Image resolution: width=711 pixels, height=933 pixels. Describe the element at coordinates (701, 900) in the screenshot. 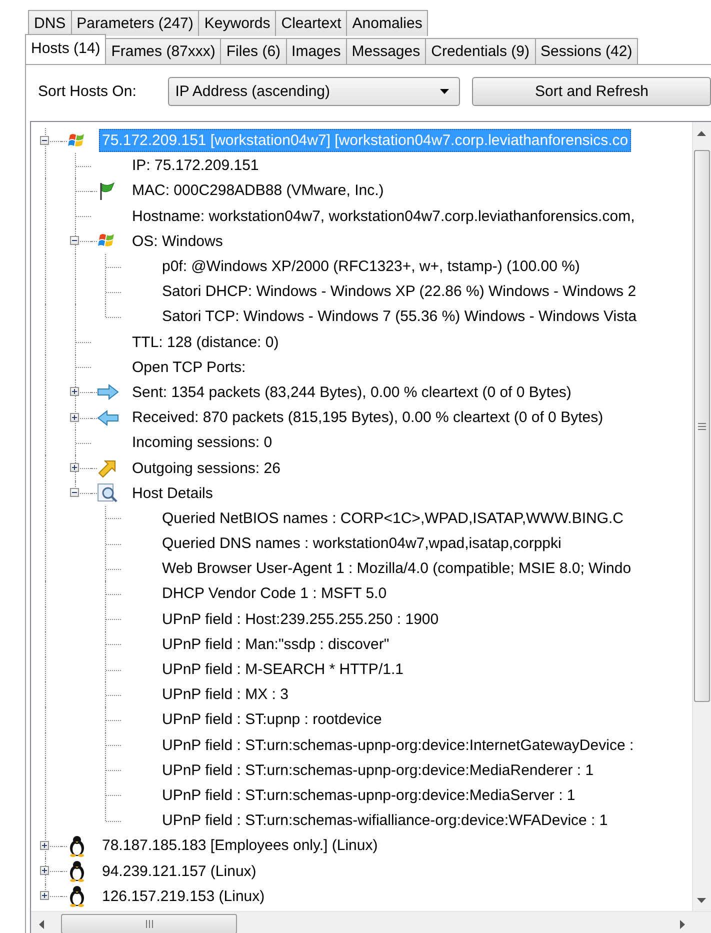

I see `scroll-down-icon` at that location.